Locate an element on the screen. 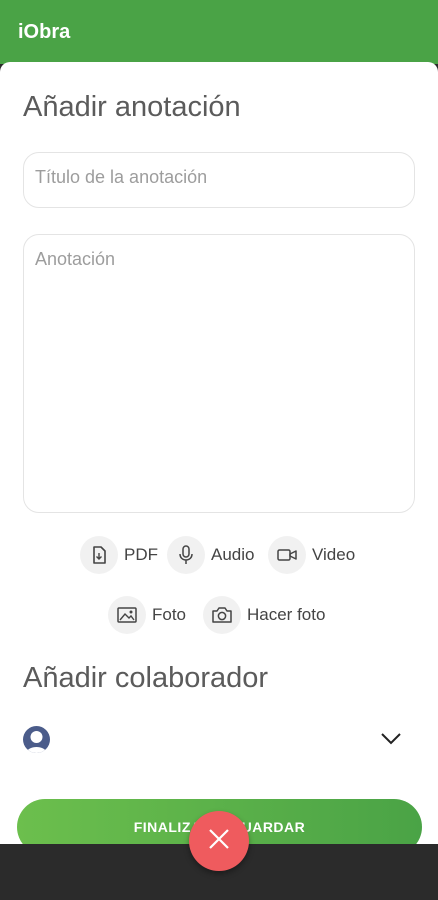 The image size is (438, 900). attach-photo-button: Foto is located at coordinates (147, 615).